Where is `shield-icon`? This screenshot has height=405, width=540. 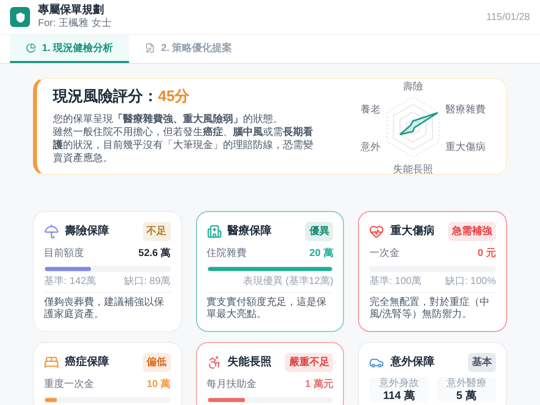
shield-icon is located at coordinates (20, 17).